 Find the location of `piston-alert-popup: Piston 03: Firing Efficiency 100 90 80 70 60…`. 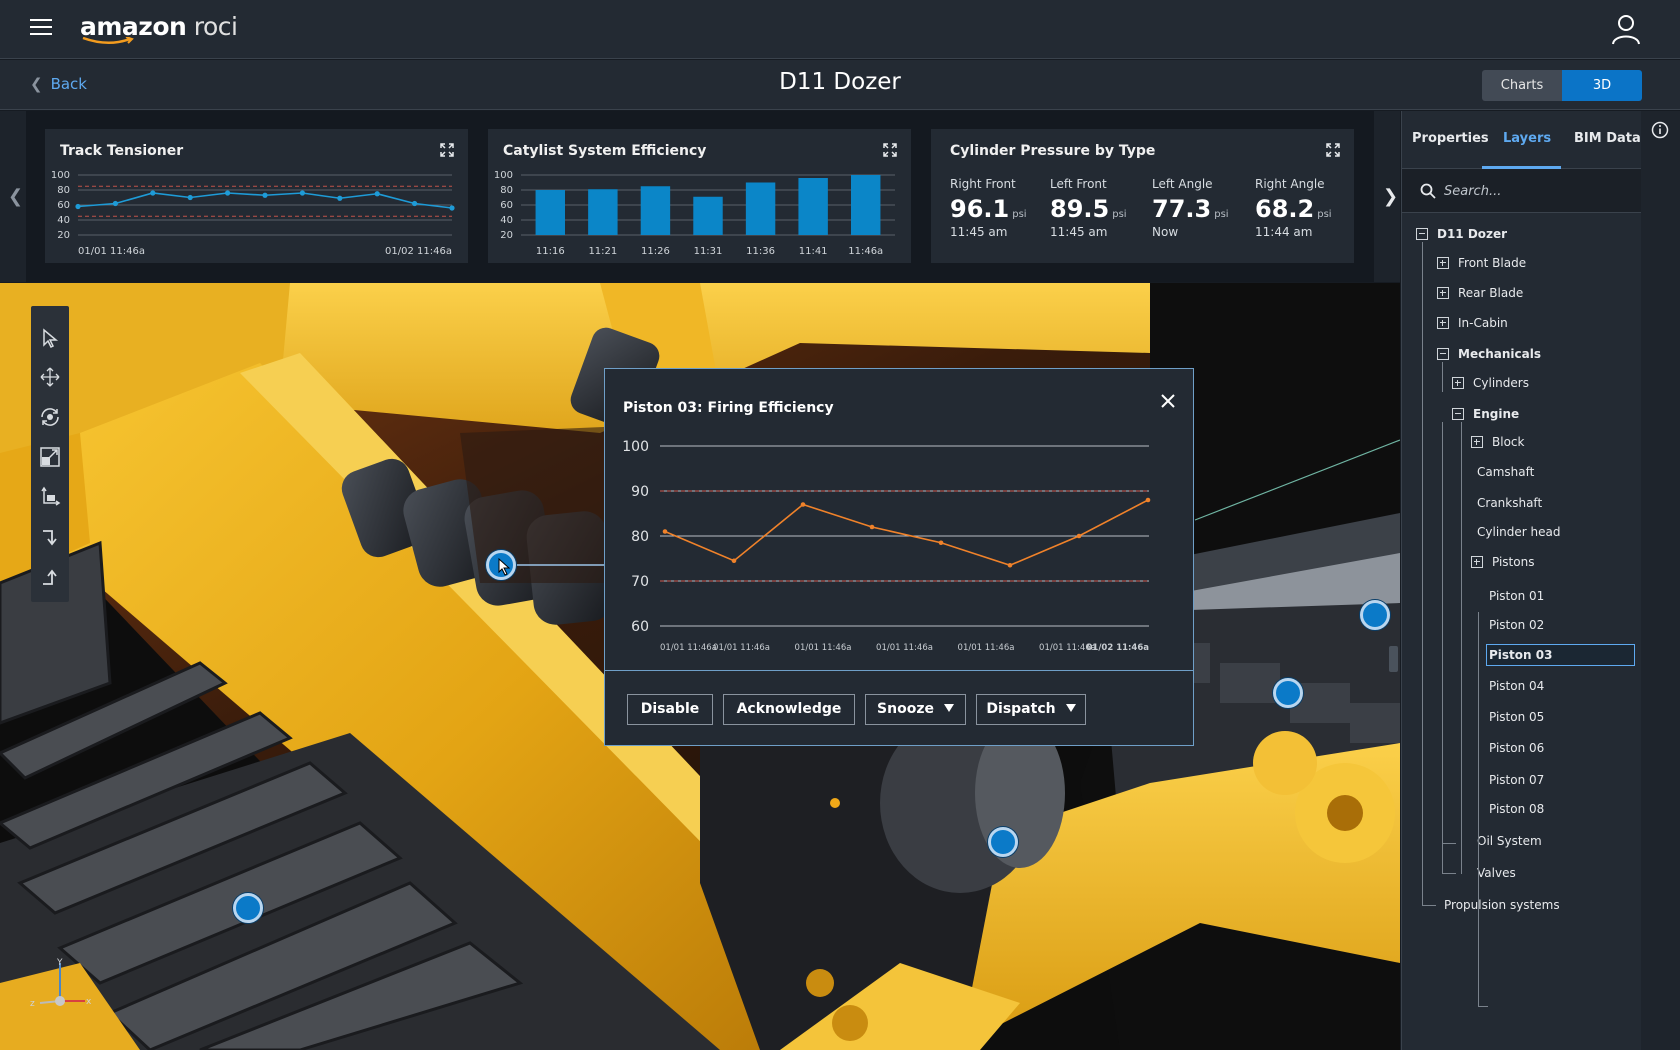

piston-alert-popup: Piston 03: Firing Efficiency 100 90 80 70 60… is located at coordinates (899, 557).